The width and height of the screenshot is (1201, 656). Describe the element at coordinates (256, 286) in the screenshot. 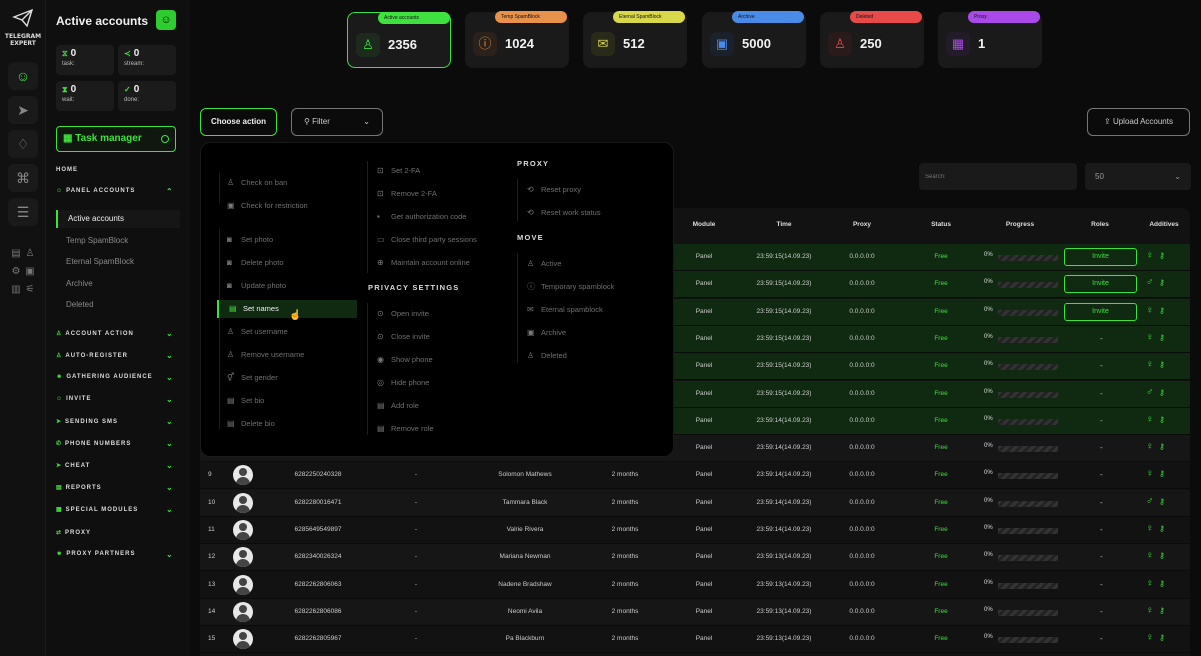

I see `menu-update-photo: ◙ Update photo` at that location.